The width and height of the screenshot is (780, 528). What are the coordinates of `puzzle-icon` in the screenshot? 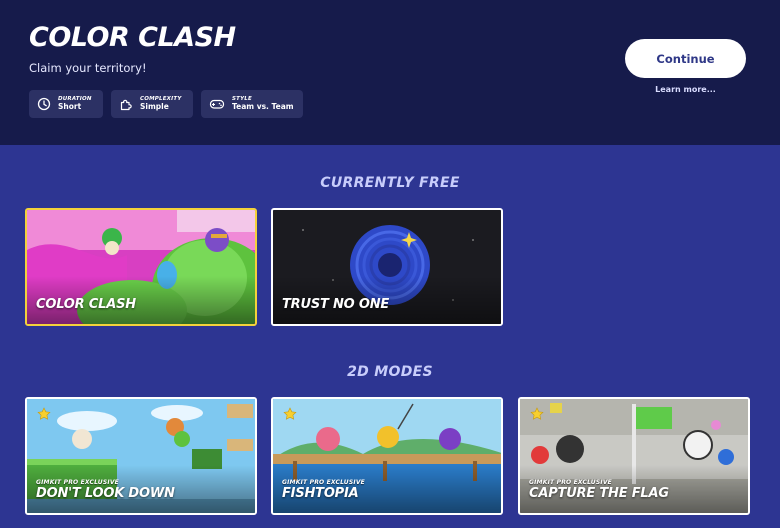 It's located at (126, 104).